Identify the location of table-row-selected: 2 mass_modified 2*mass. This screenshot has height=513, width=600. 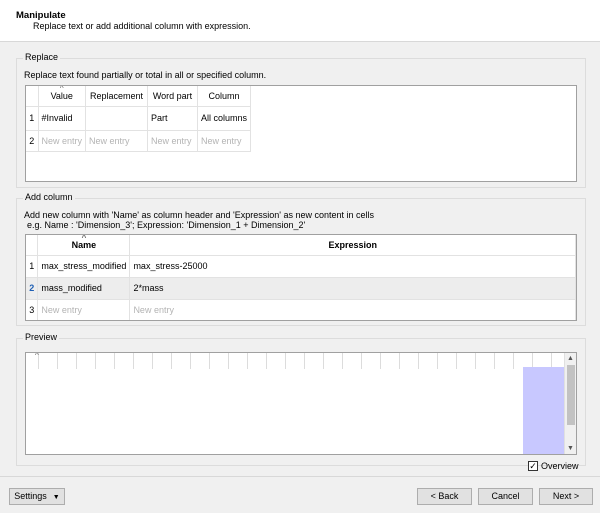
(301, 288).